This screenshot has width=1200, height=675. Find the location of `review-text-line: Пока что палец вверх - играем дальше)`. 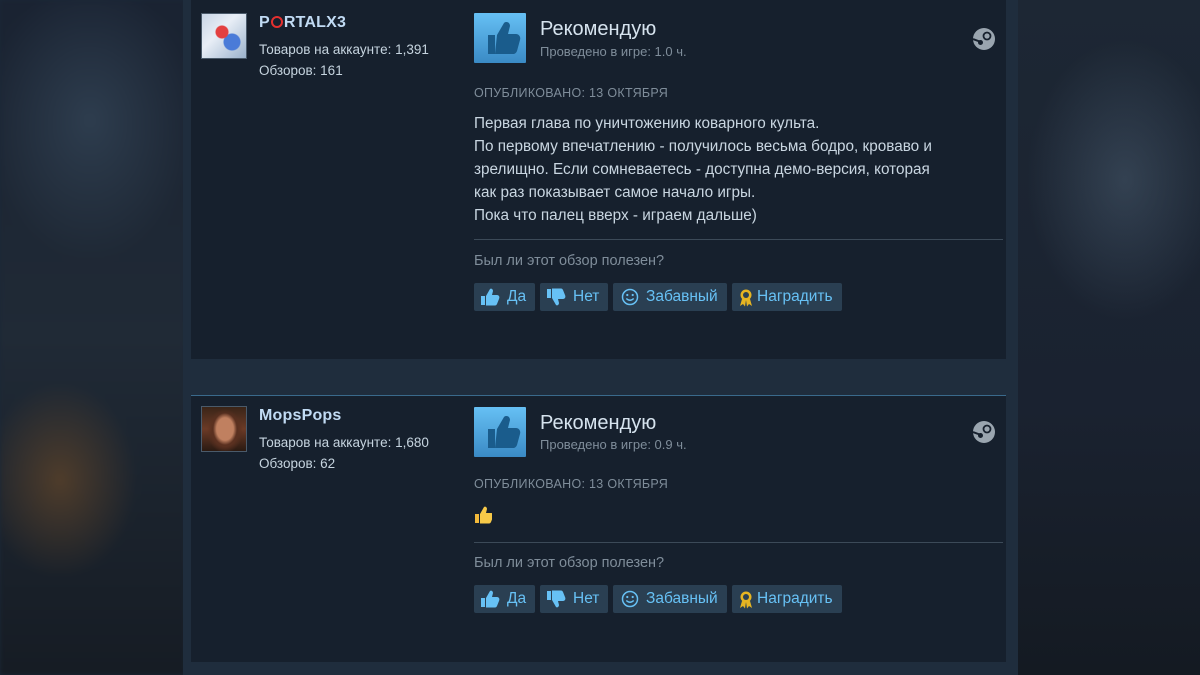

review-text-line: Пока что палец вверх - играем дальше) is located at coordinates (615, 215).